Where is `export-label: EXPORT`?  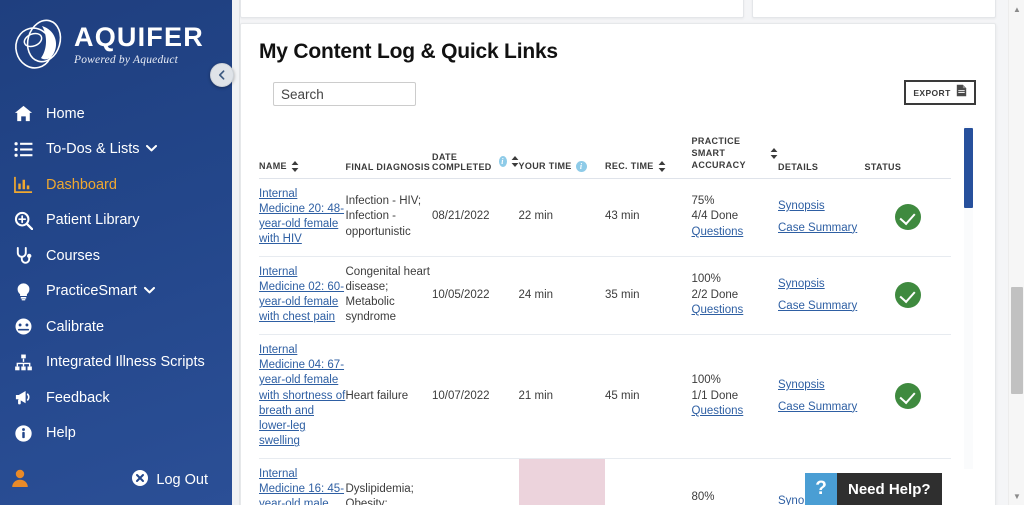 export-label: EXPORT is located at coordinates (932, 92).